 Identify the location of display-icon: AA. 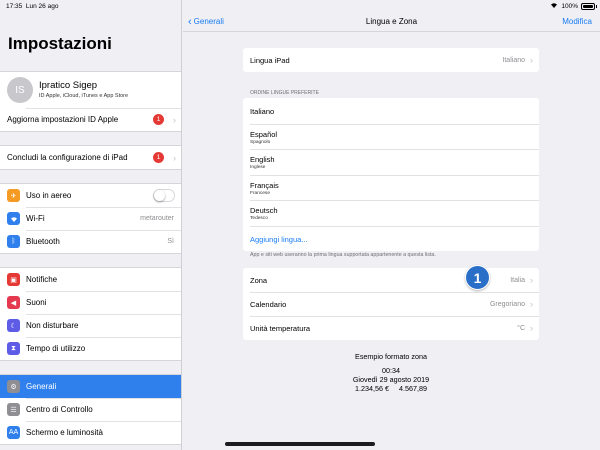
(13, 432).